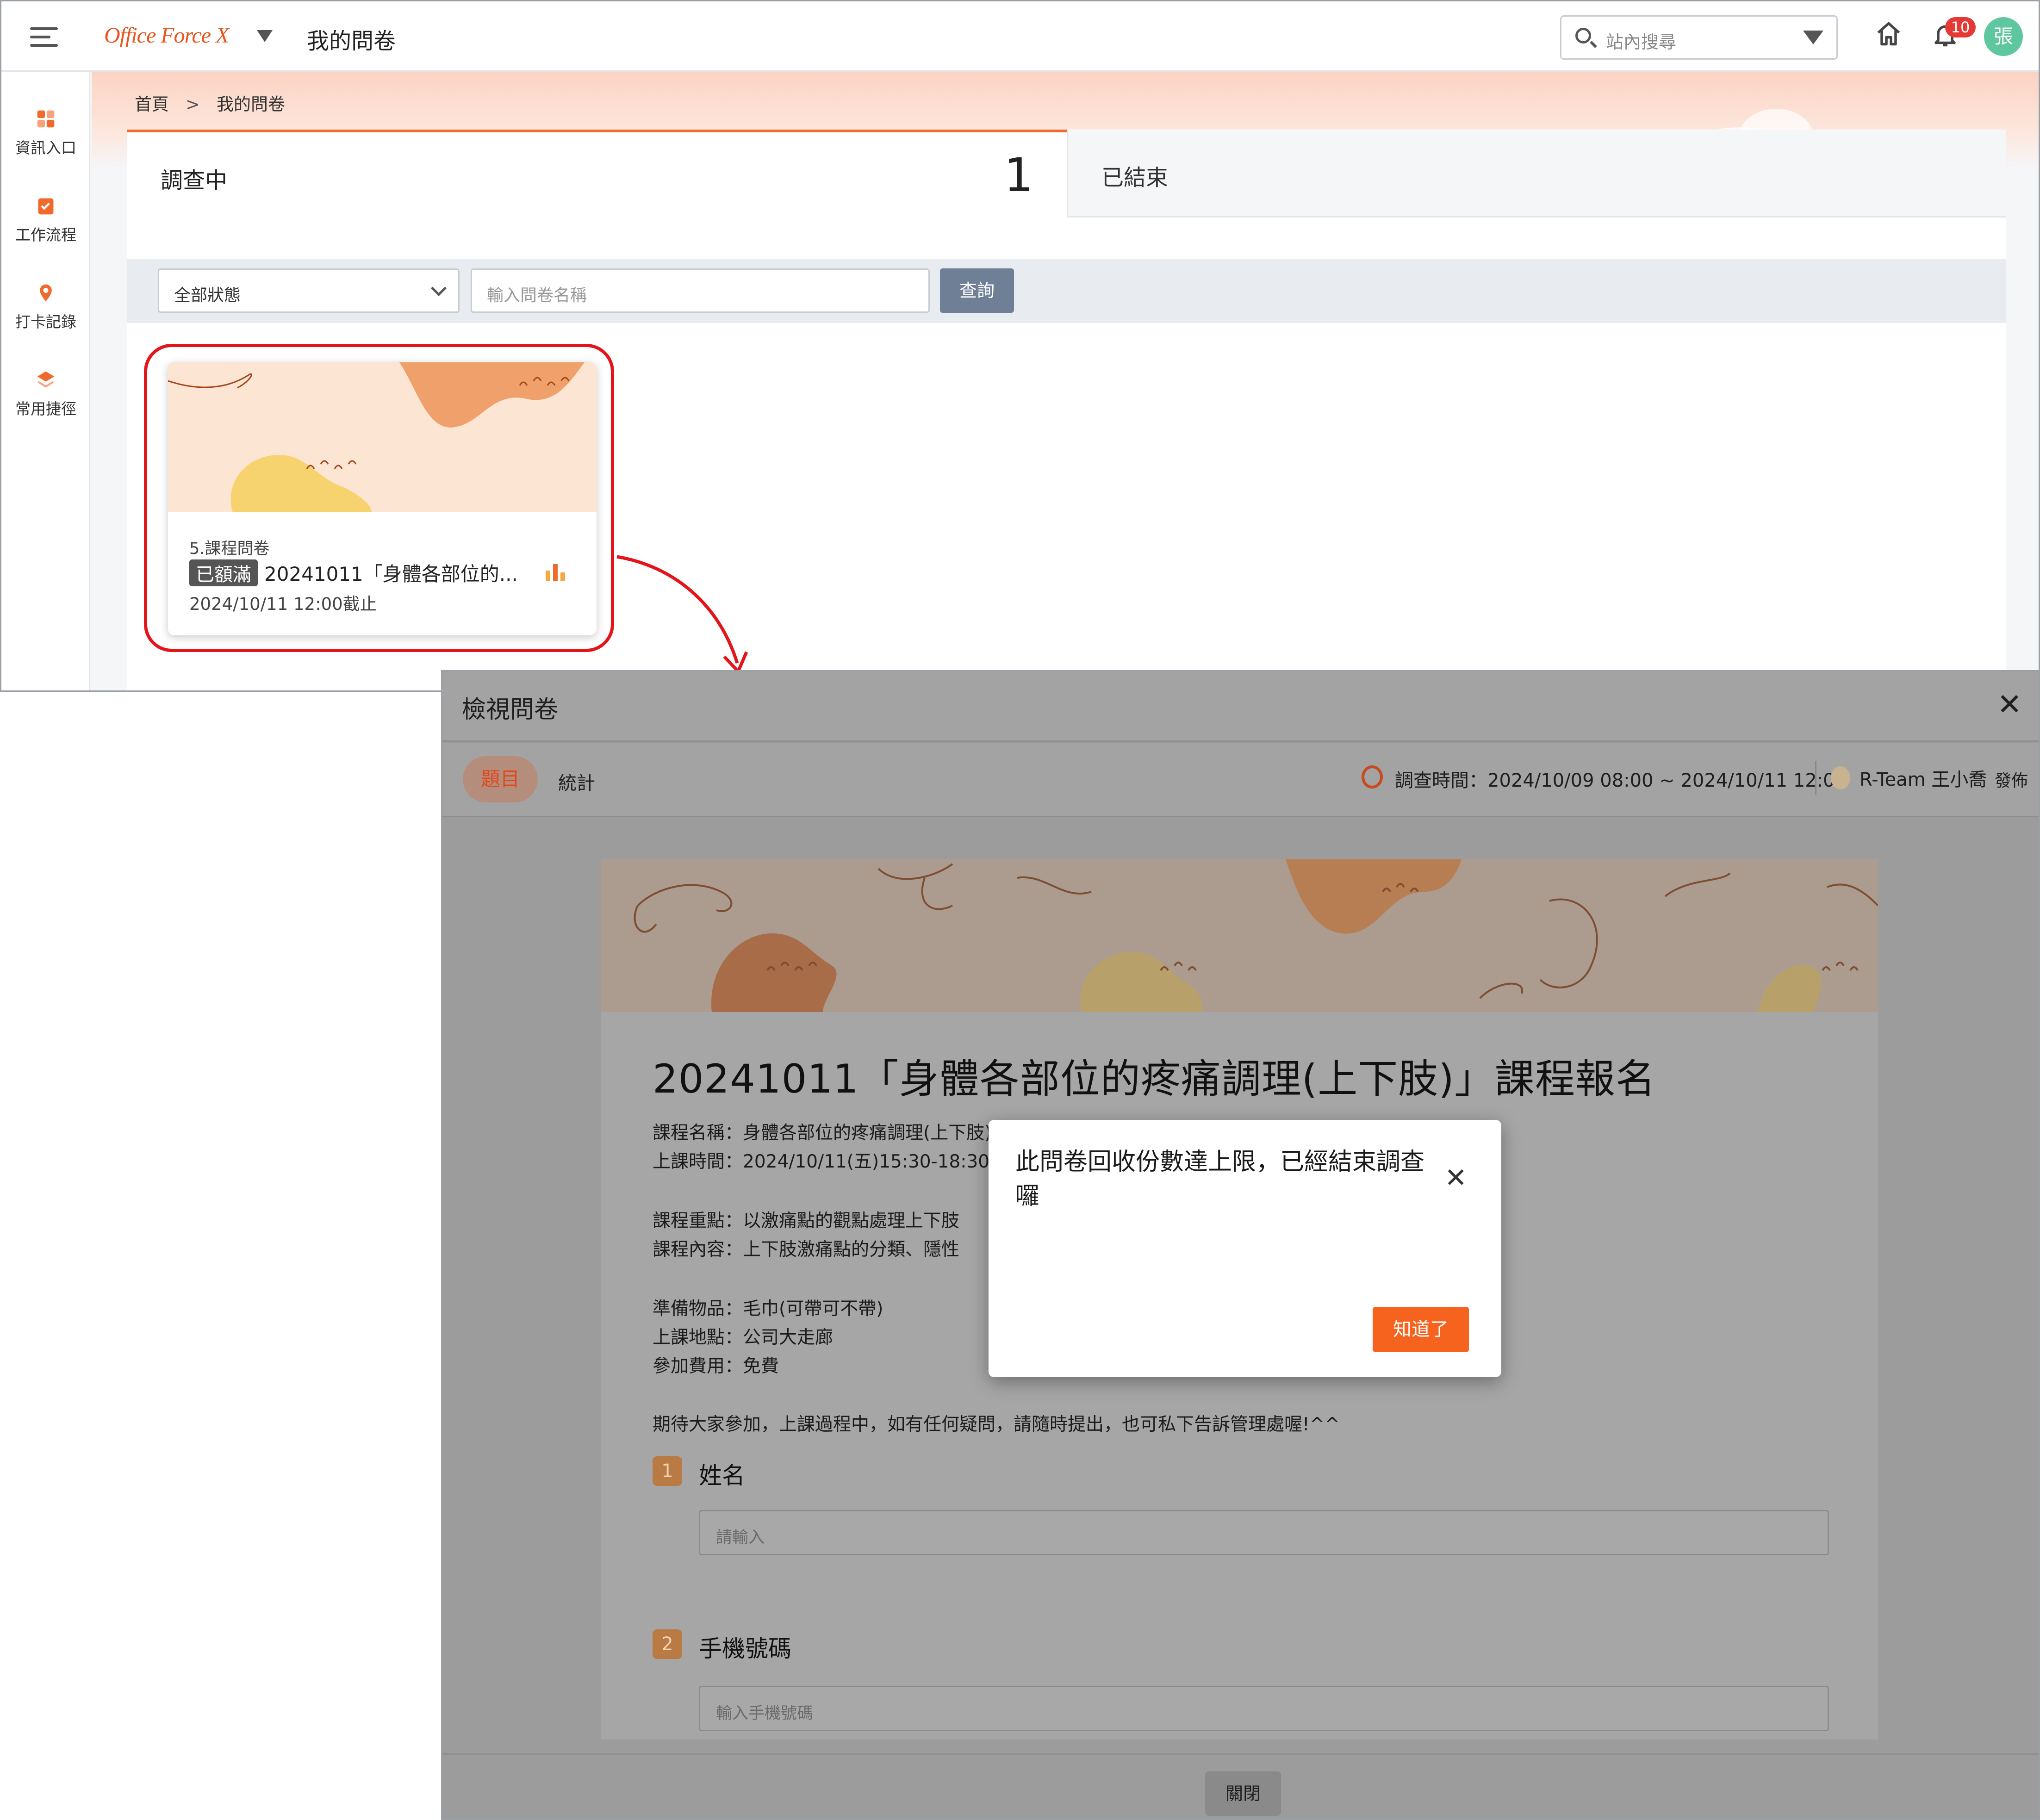 Image resolution: width=2040 pixels, height=1820 pixels. I want to click on survey-deadline: 2024/10/11 12:00截止, so click(283, 604).